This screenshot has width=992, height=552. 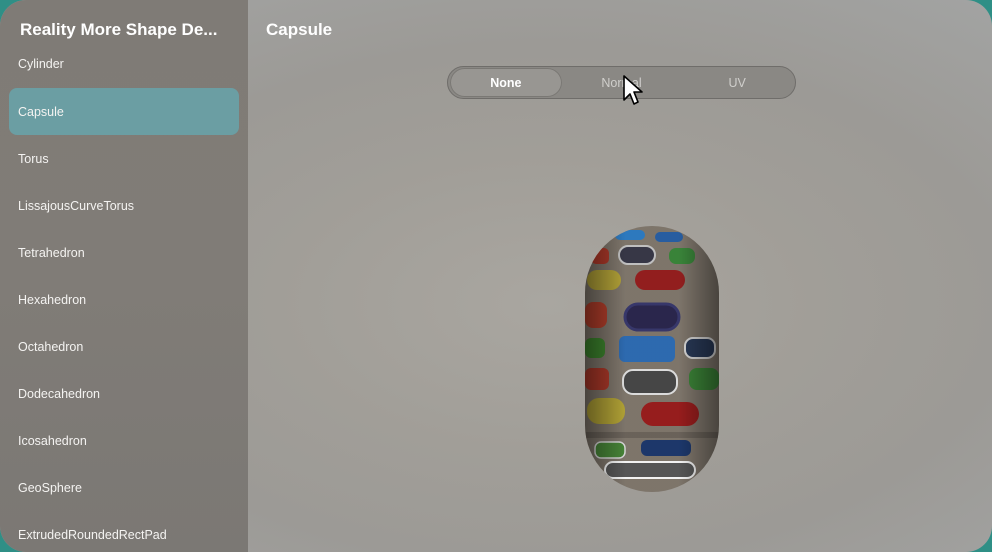 What do you see at coordinates (124, 346) in the screenshot?
I see `sidebar-item-octahedron: Octahedron` at bounding box center [124, 346].